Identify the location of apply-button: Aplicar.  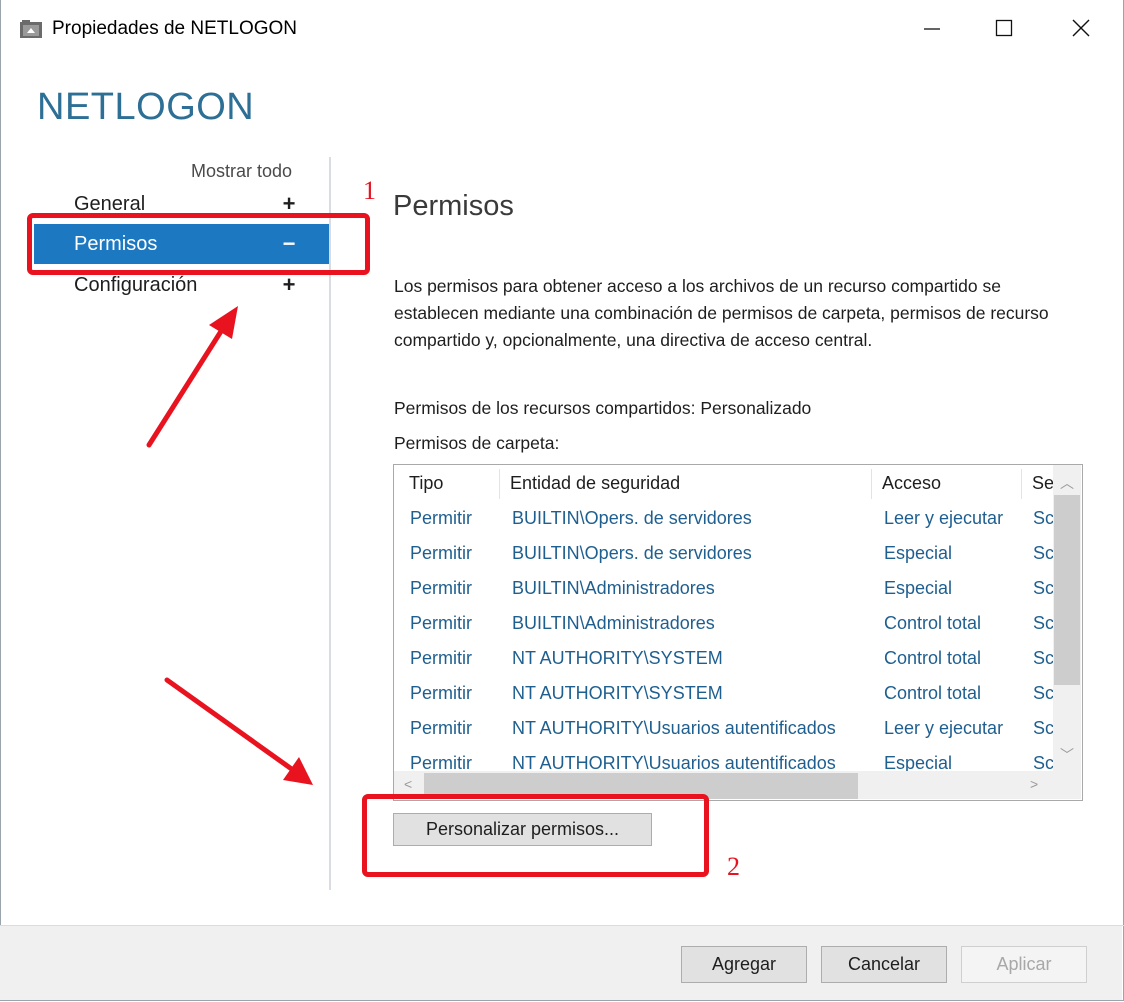
(1024, 964).